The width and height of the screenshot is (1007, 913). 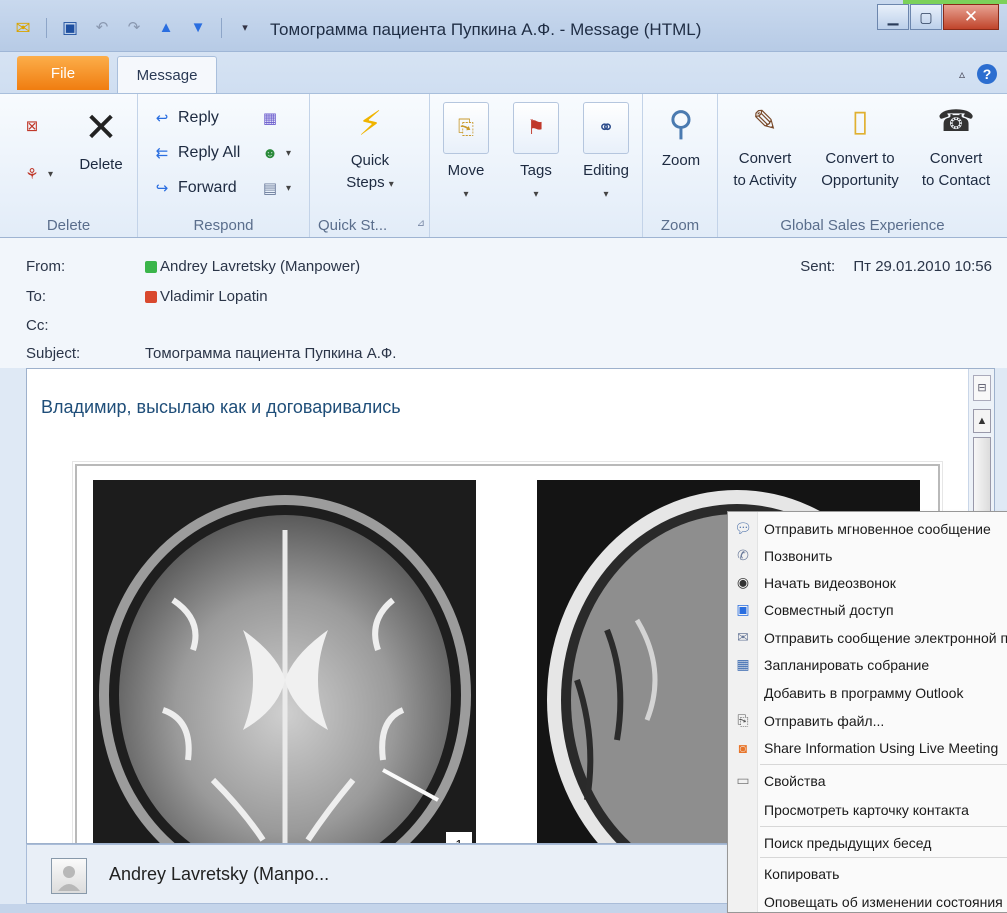 I want to click on menu-item-video-call: ◉ Начать видеозвонок, so click(x=867, y=582).